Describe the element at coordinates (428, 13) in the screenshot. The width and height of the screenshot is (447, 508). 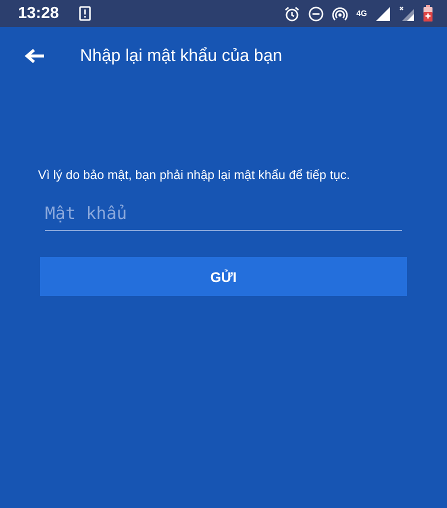
I see `battery-icon` at that location.